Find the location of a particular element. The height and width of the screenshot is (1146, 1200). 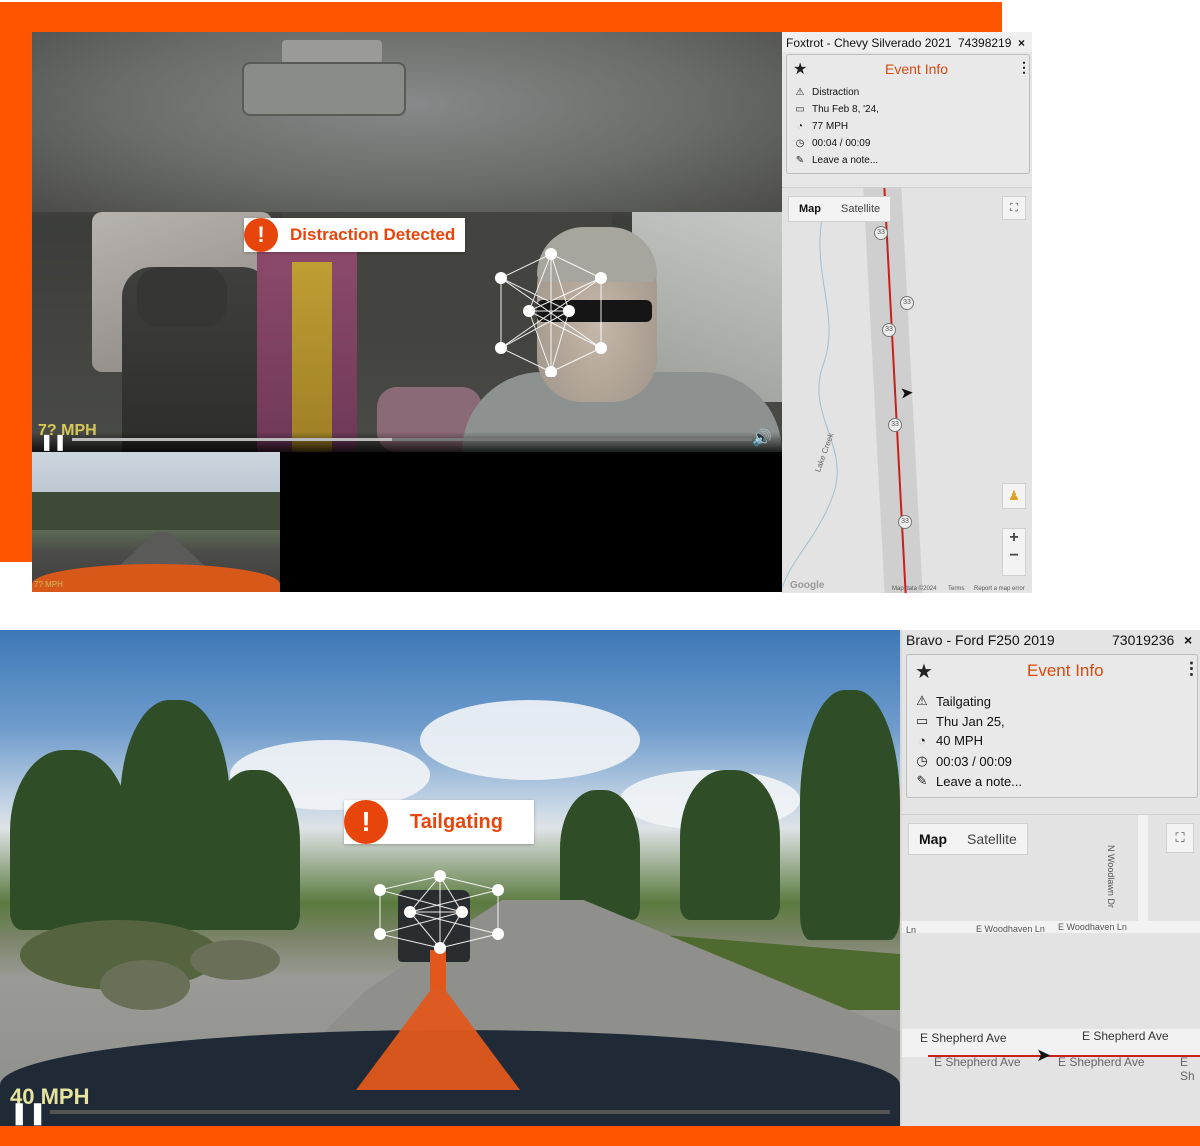

tree-line is located at coordinates (156, 511).